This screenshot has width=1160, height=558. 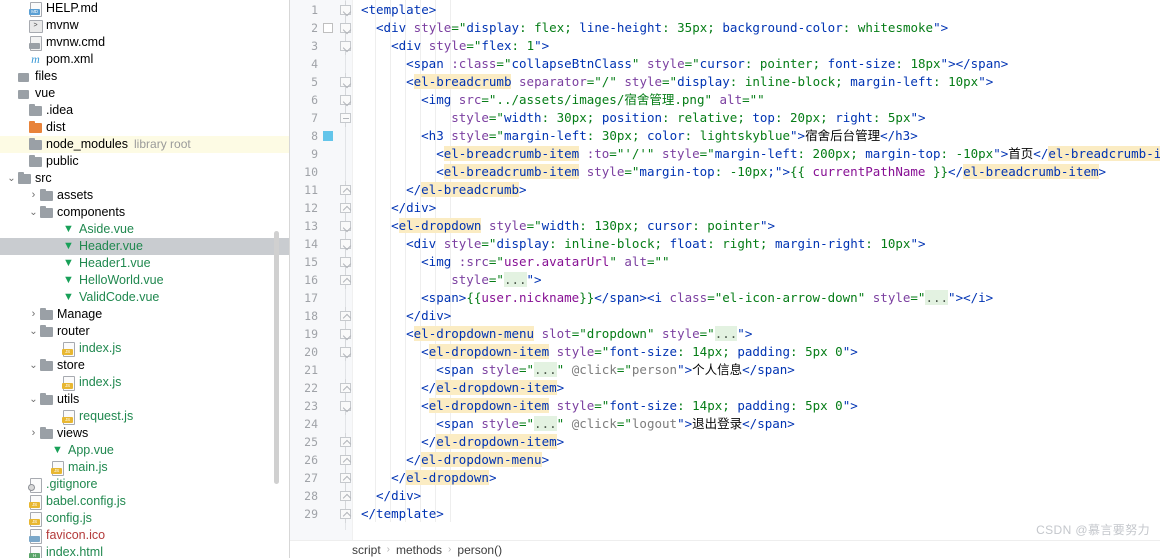 What do you see at coordinates (145, 501) in the screenshot?
I see `tree-item-babel-config-js: JS babel.config.js` at bounding box center [145, 501].